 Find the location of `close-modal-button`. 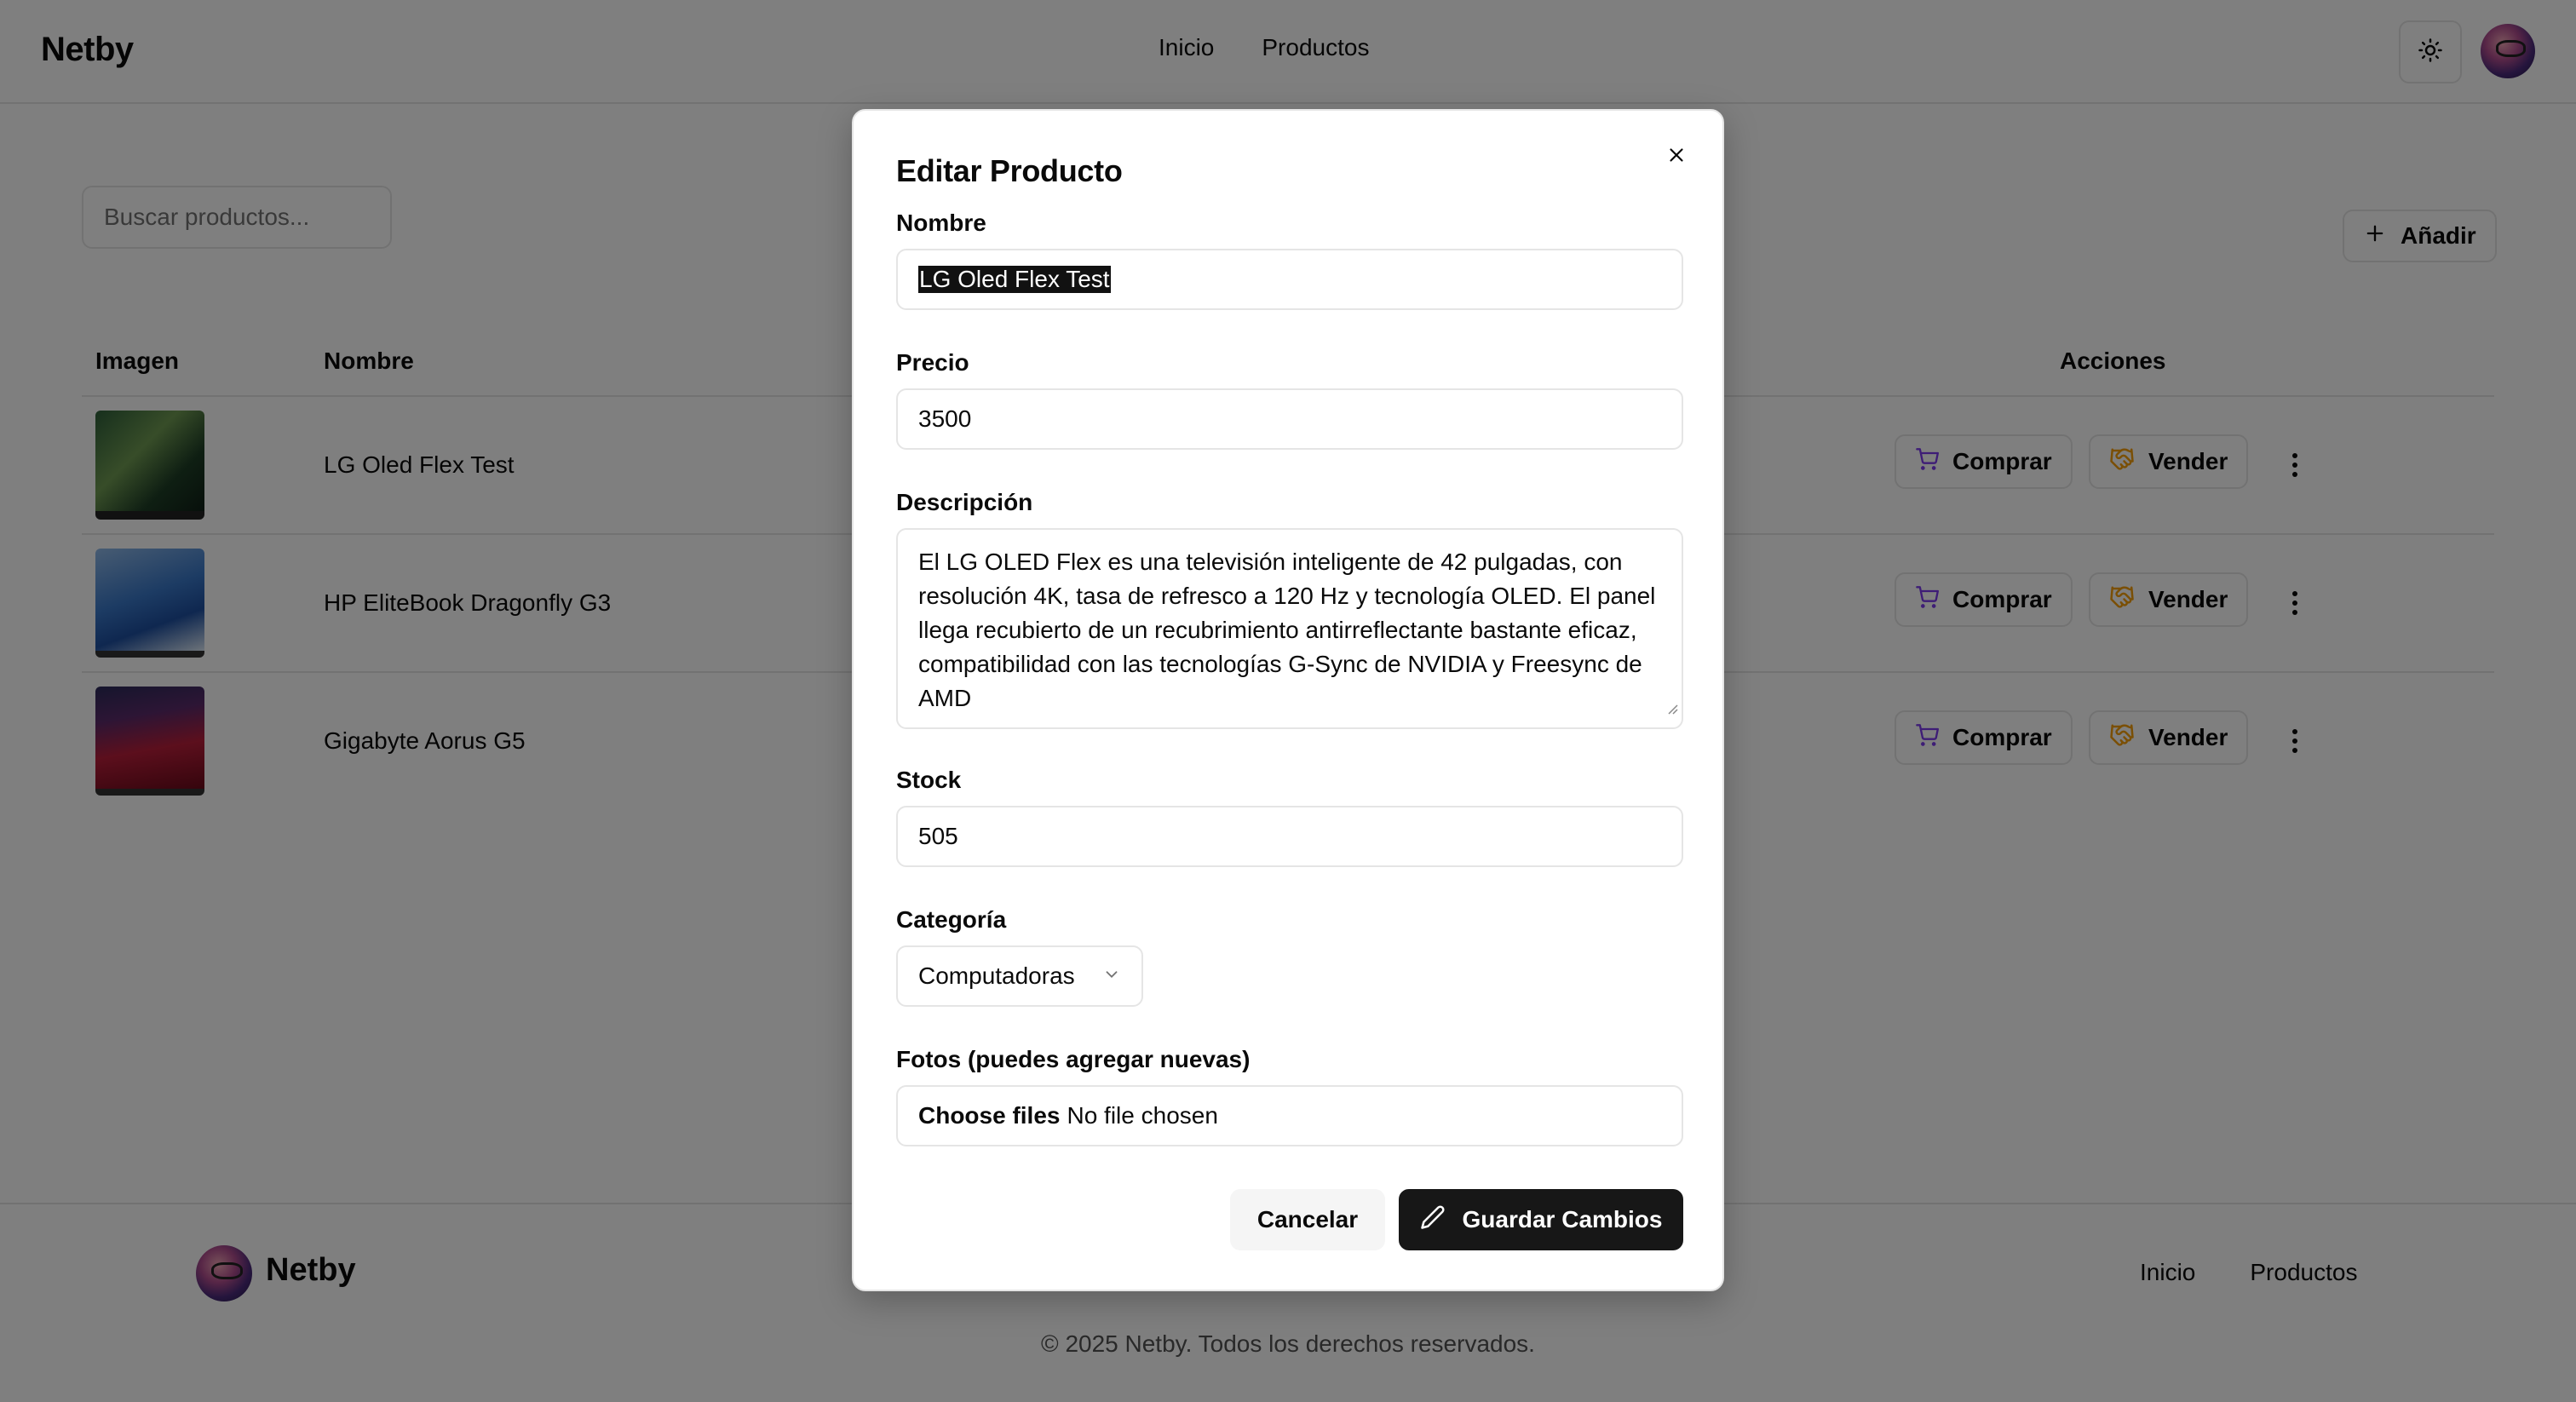

close-modal-button is located at coordinates (1676, 157).